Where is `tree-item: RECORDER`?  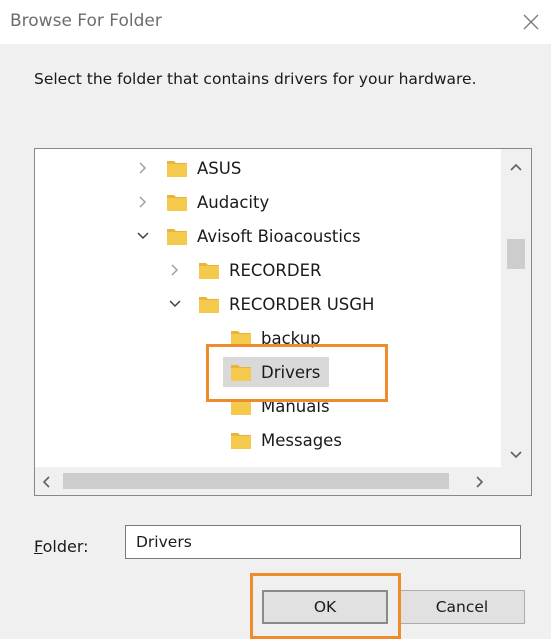
tree-item: RECORDER is located at coordinates (244, 270).